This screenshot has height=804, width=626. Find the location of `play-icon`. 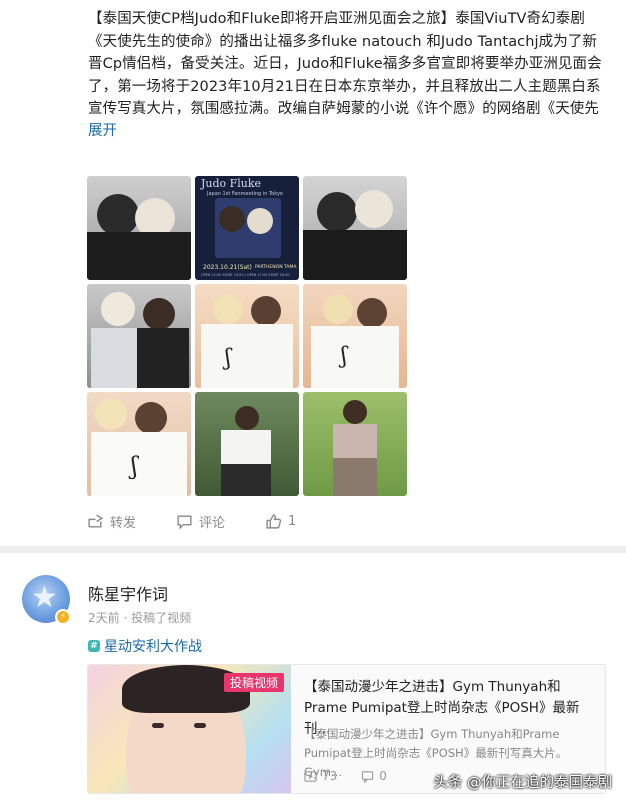

play-icon is located at coordinates (310, 776).